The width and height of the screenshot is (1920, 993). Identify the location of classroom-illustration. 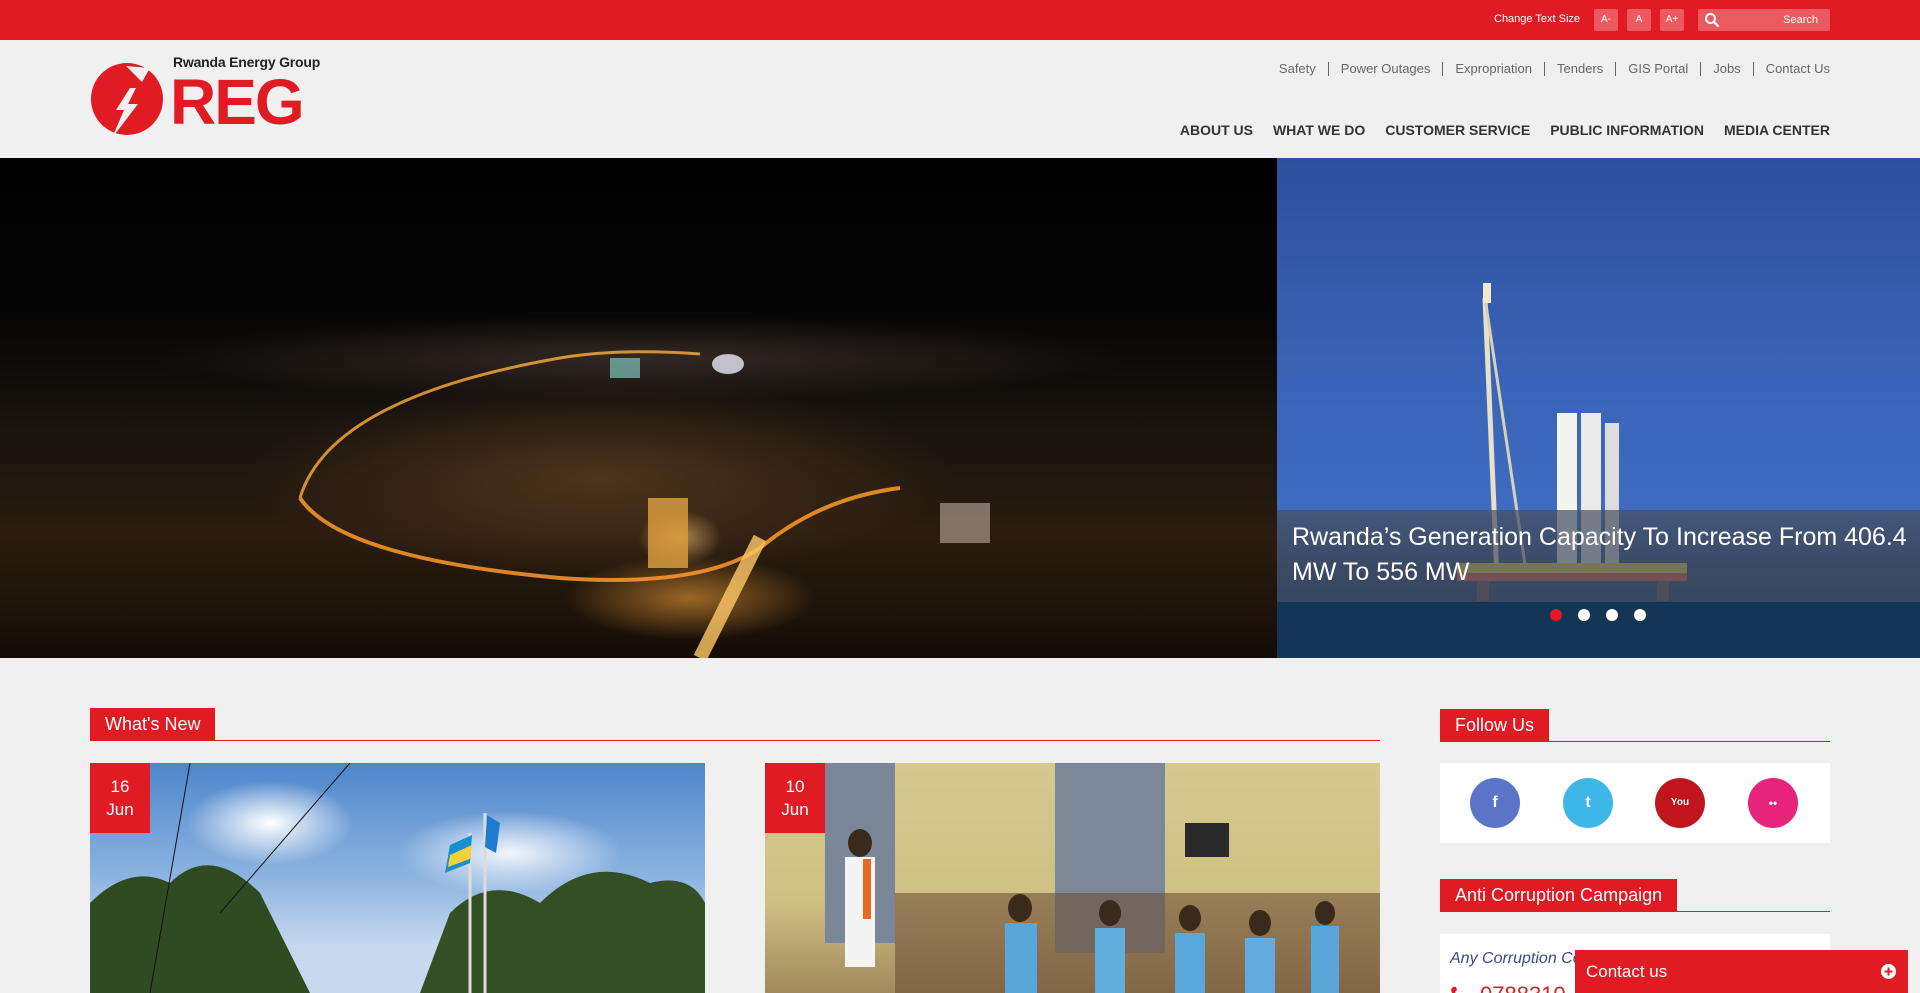
(1102, 878).